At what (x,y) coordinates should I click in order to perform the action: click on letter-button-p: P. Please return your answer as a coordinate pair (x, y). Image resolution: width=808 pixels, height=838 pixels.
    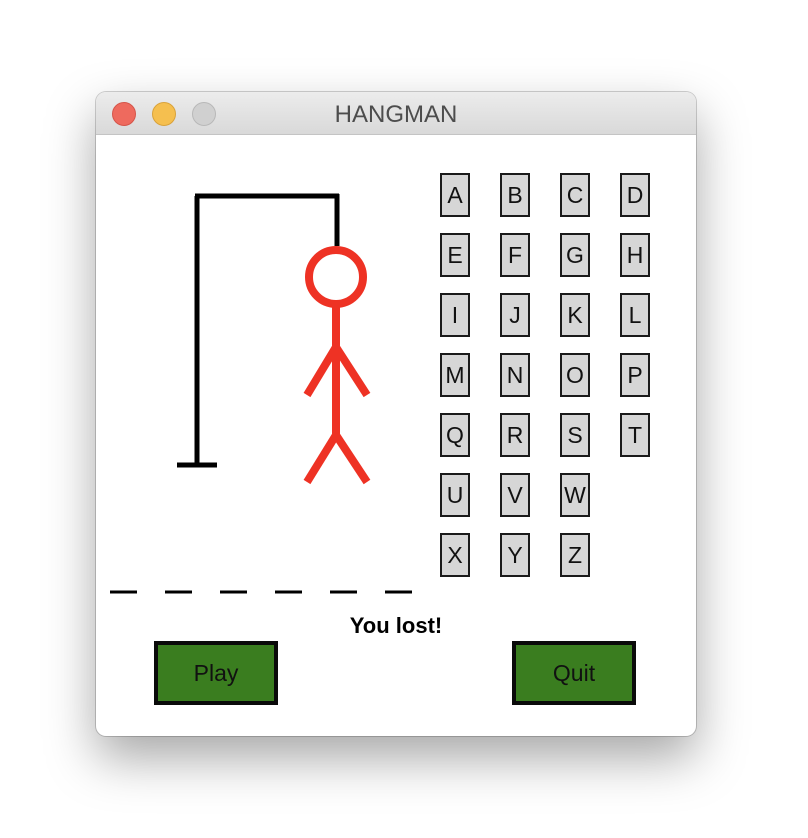
    Looking at the image, I should click on (635, 375).